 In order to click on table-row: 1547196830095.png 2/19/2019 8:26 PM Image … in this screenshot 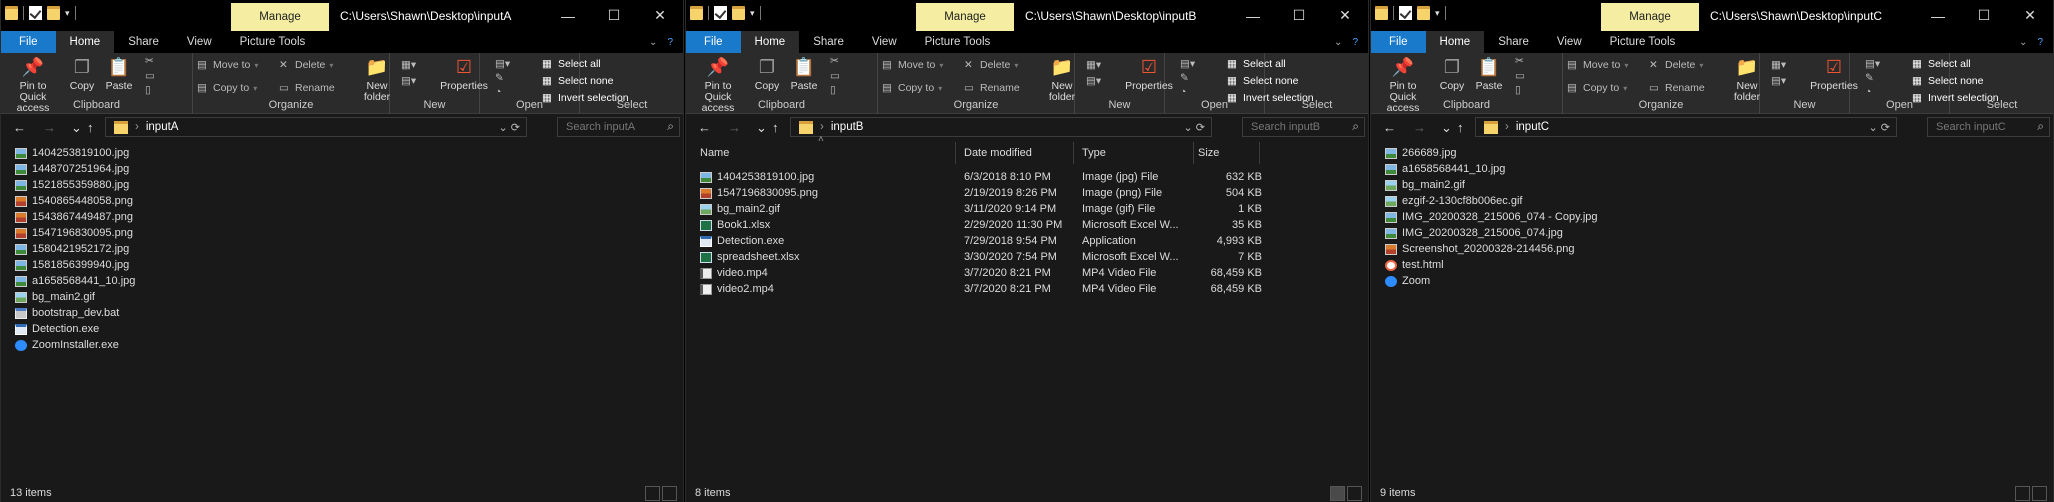, I will do `click(1027, 193)`.